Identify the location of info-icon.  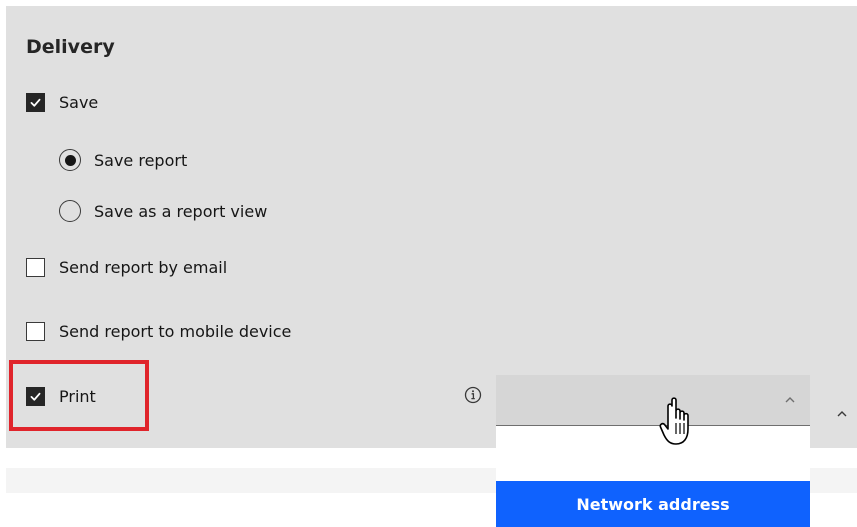
(473, 395).